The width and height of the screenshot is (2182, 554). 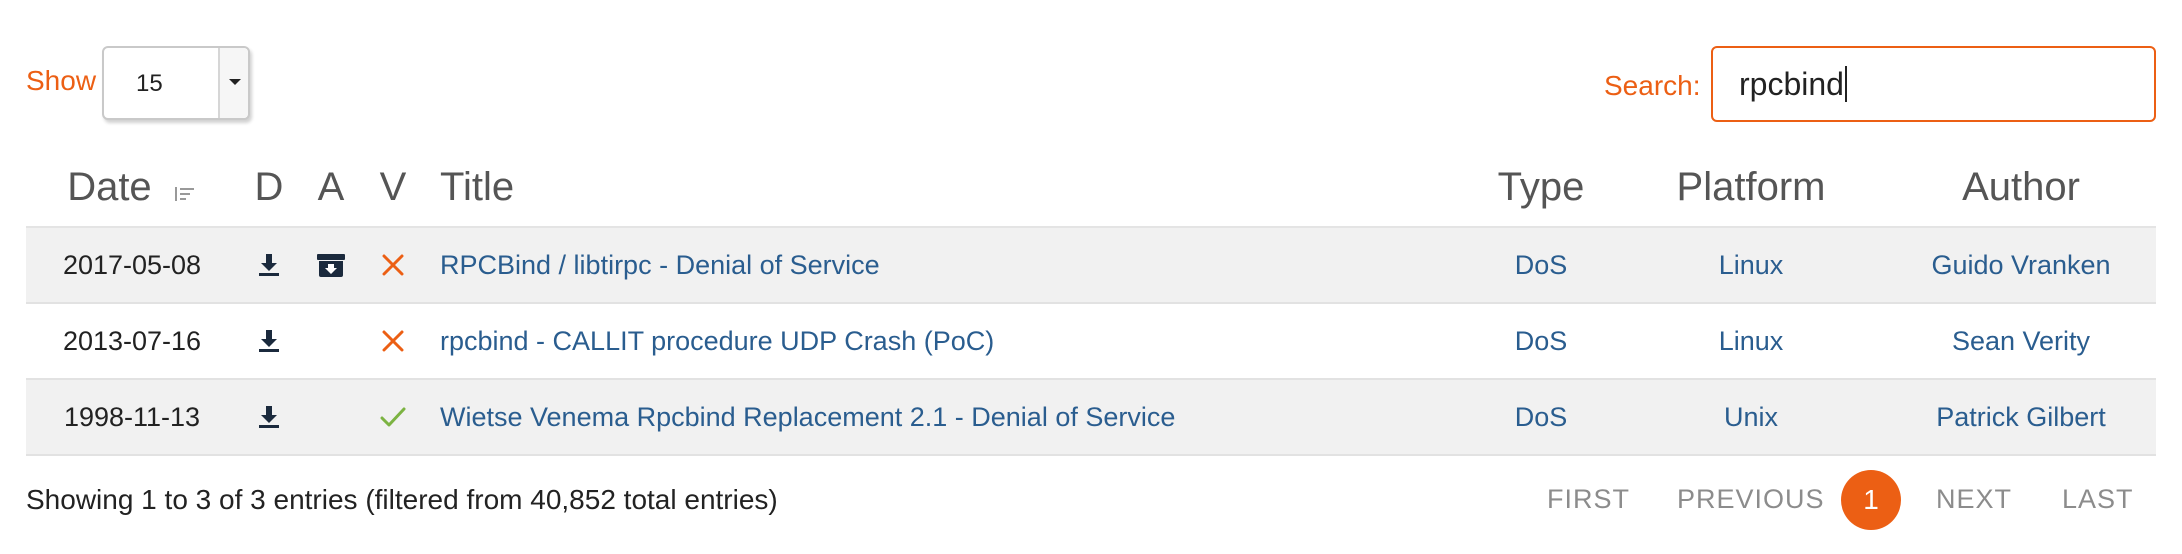 What do you see at coordinates (132, 341) in the screenshot?
I see `row-date: 2013-07-16` at bounding box center [132, 341].